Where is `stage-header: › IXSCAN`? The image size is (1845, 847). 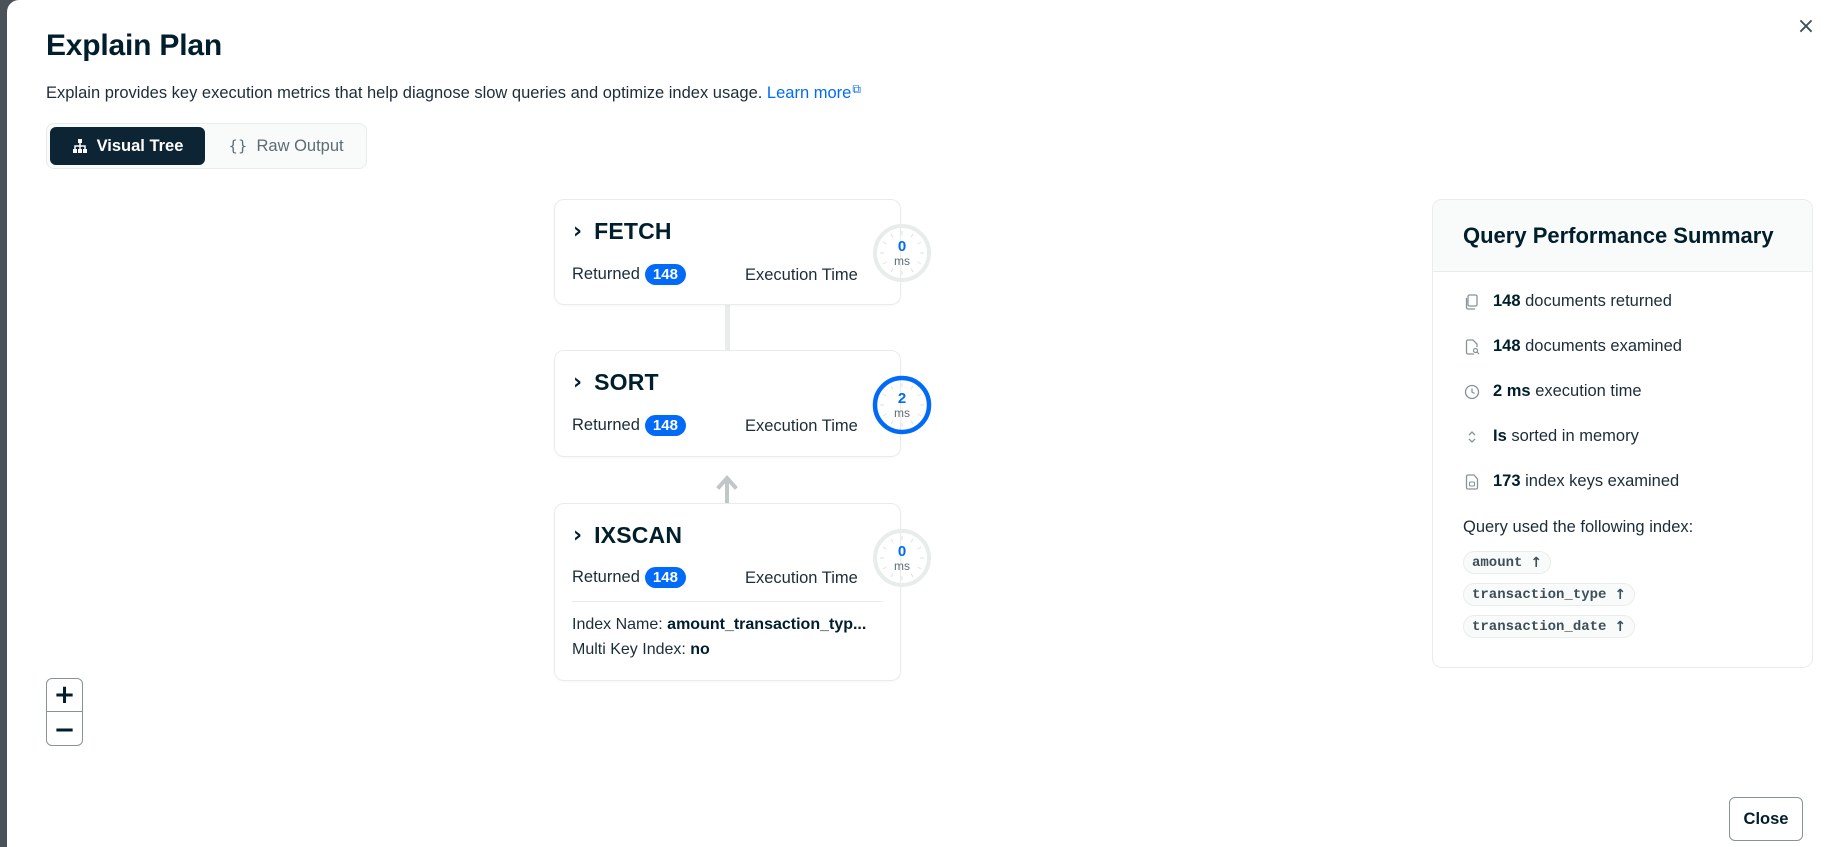
stage-header: › IXSCAN is located at coordinates (627, 535).